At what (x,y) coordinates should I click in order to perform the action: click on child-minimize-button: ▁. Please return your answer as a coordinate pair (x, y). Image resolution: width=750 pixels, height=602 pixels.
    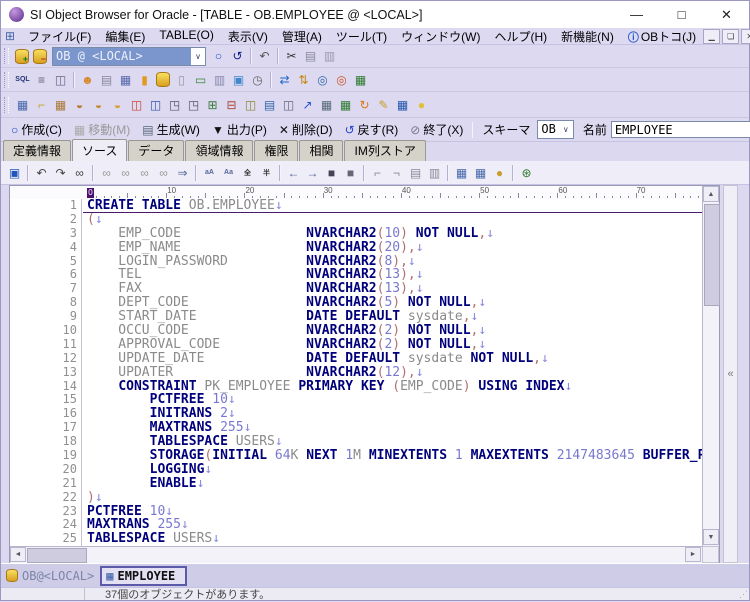
    Looking at the image, I should click on (712, 36).